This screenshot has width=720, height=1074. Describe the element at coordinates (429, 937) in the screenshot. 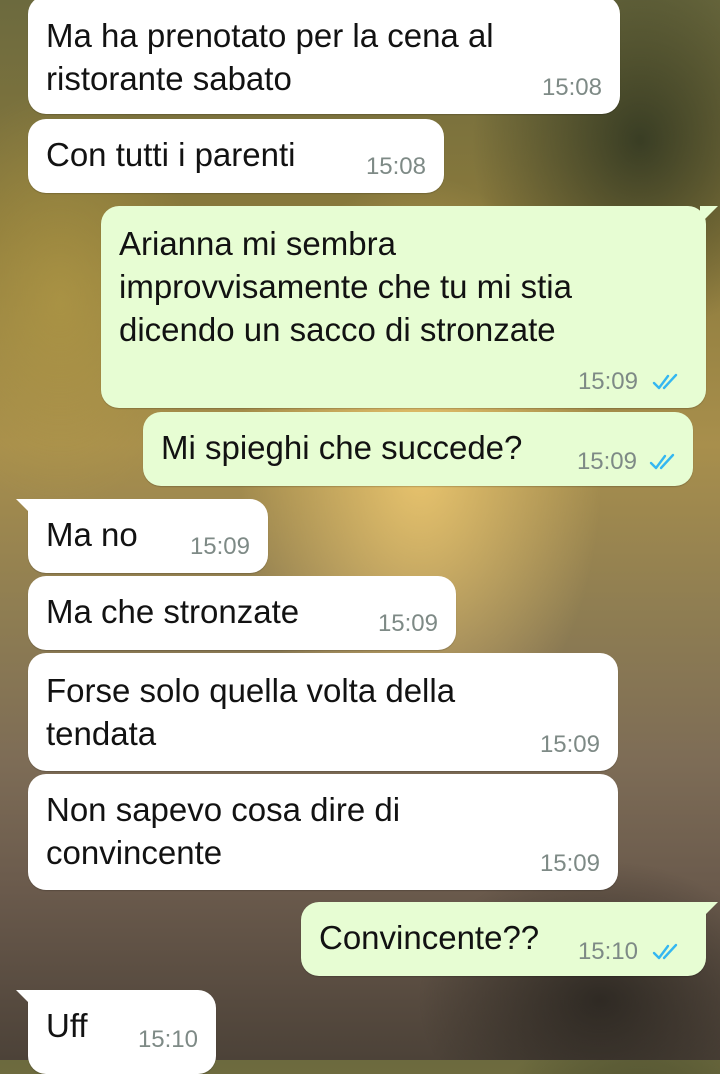

I see `message-text: Convincente??` at that location.